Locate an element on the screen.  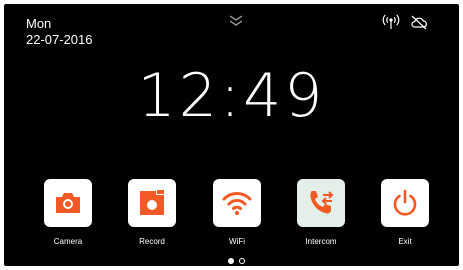
camera-icon is located at coordinates (68, 203).